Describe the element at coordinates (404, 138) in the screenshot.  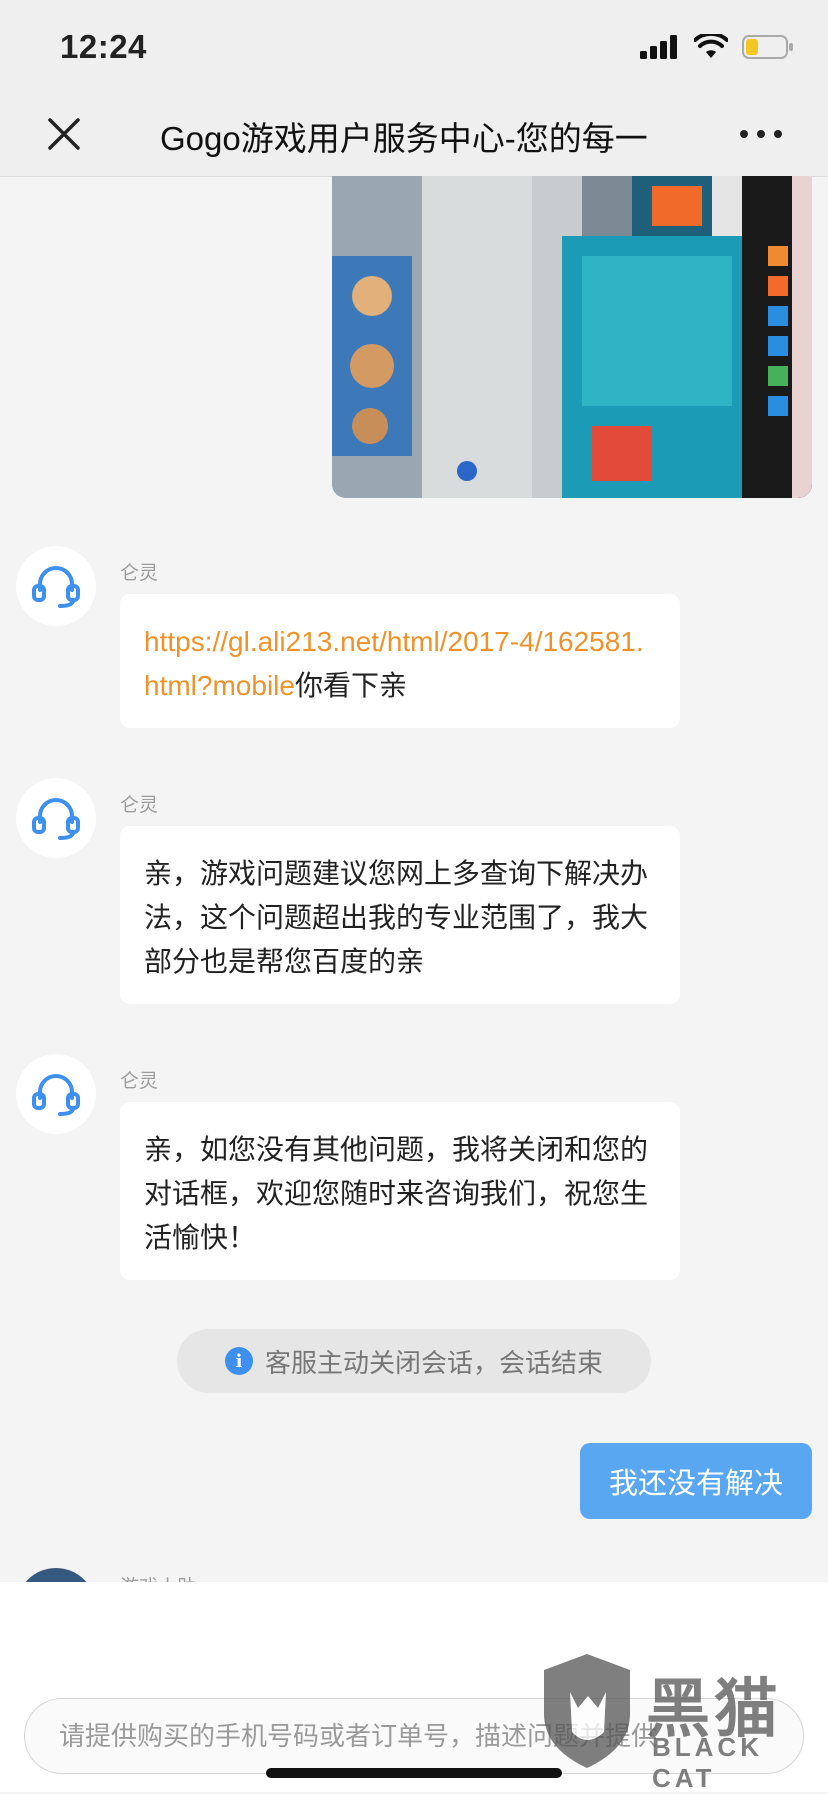
I see `page-title: Gogo游戏用户服务中心-您的每一` at that location.